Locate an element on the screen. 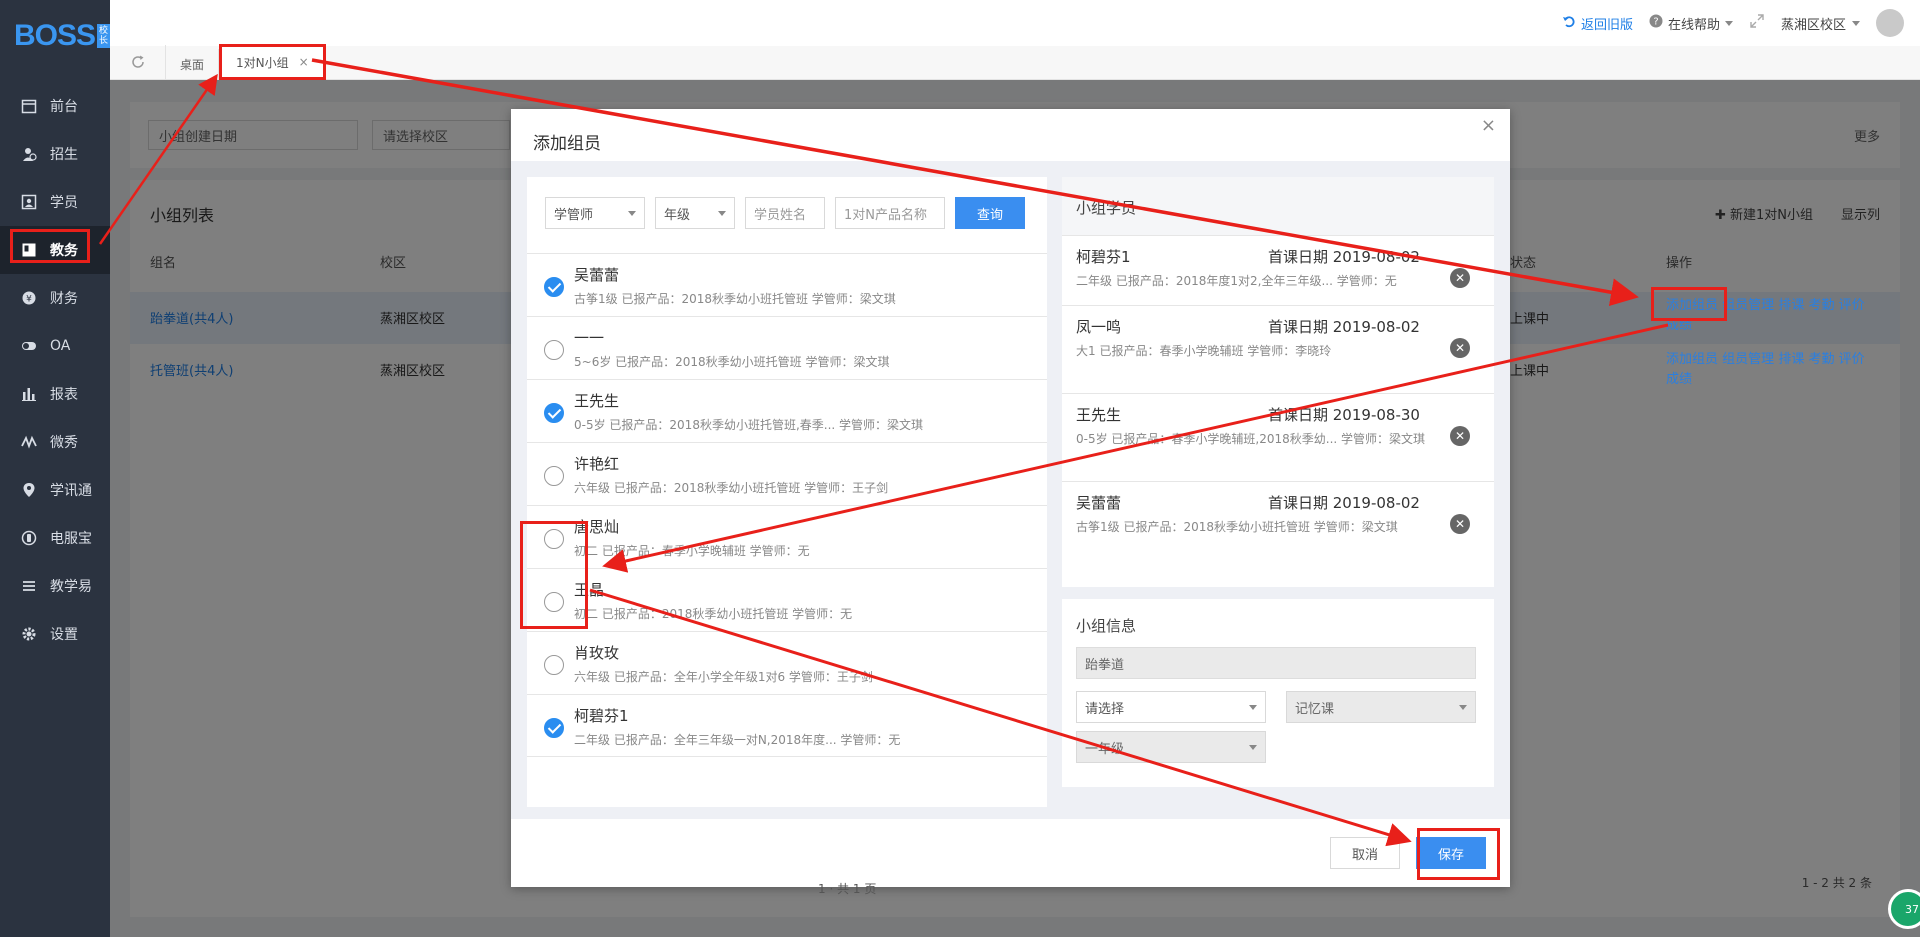  pager-page-info: 1 · 共 1 页 is located at coordinates (847, 889).